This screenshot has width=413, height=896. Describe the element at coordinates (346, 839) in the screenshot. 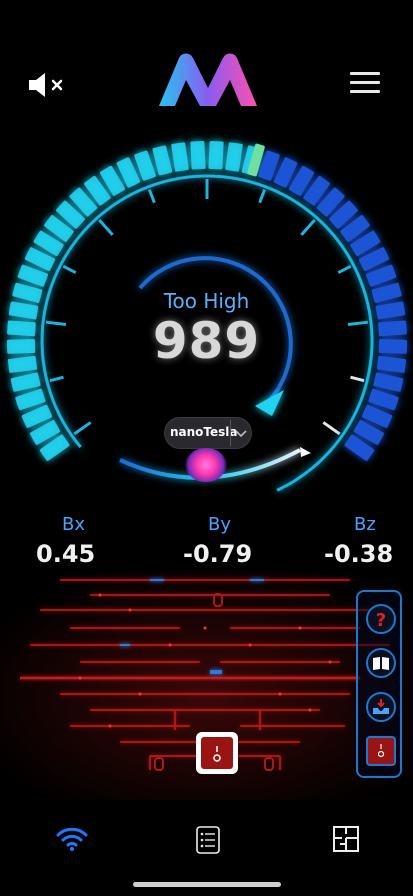

I see `floor-plan-icon` at that location.